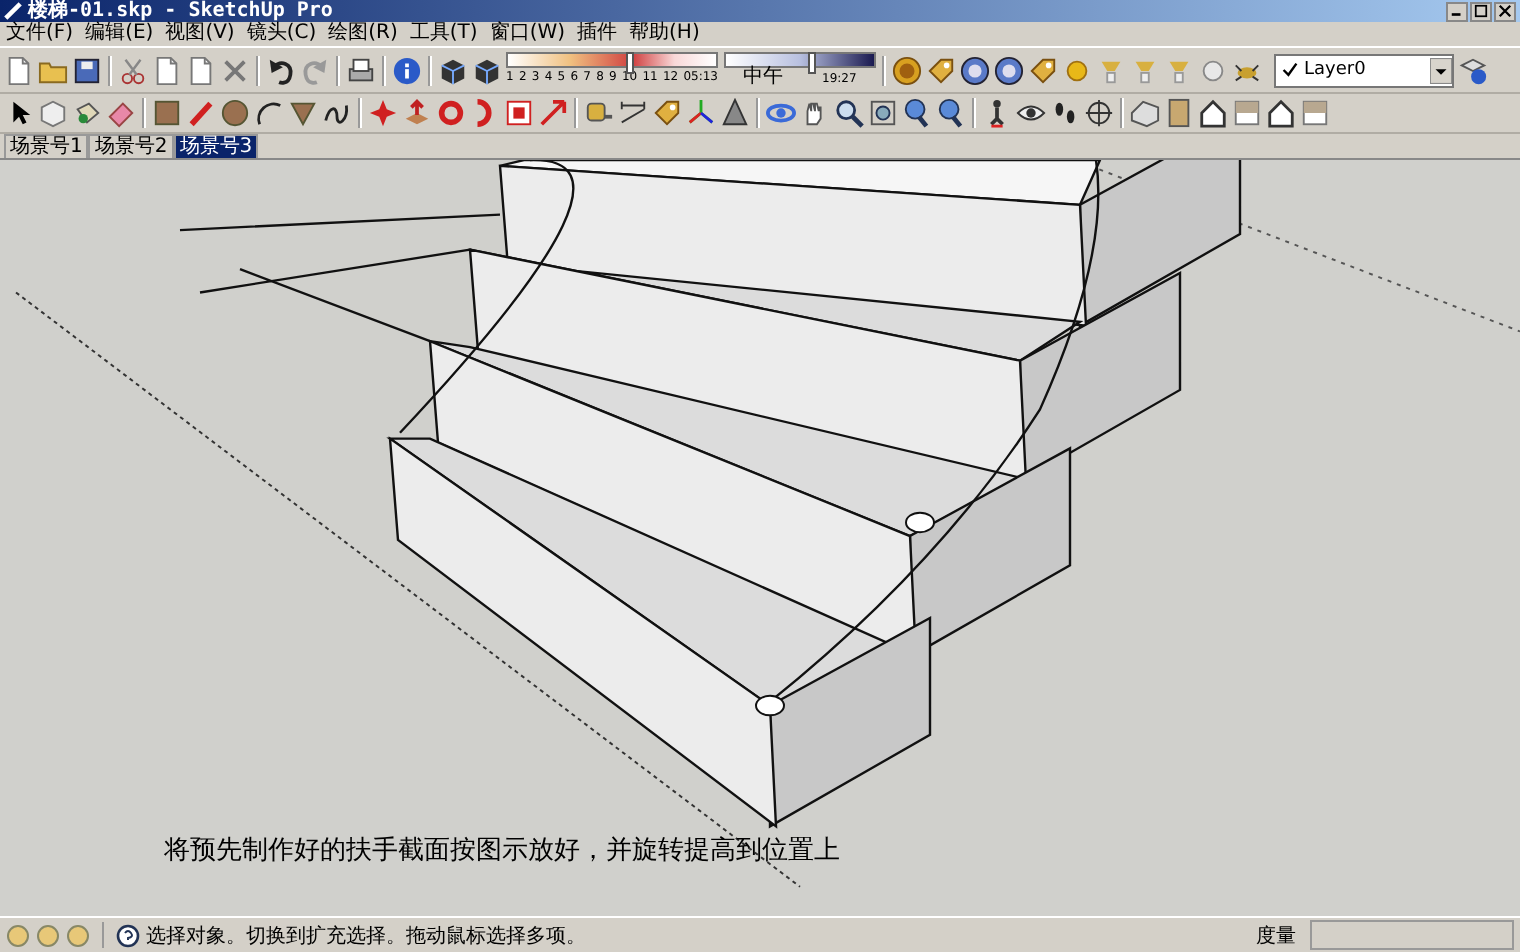 Image resolution: width=1520 pixels, height=952 pixels. What do you see at coordinates (1412, 935) in the screenshot?
I see `measurements-field` at bounding box center [1412, 935].